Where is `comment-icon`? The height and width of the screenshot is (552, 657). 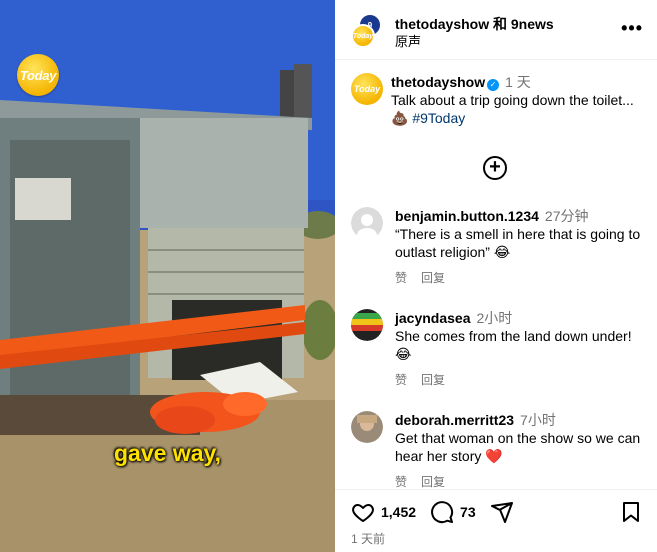 comment-icon is located at coordinates (442, 512).